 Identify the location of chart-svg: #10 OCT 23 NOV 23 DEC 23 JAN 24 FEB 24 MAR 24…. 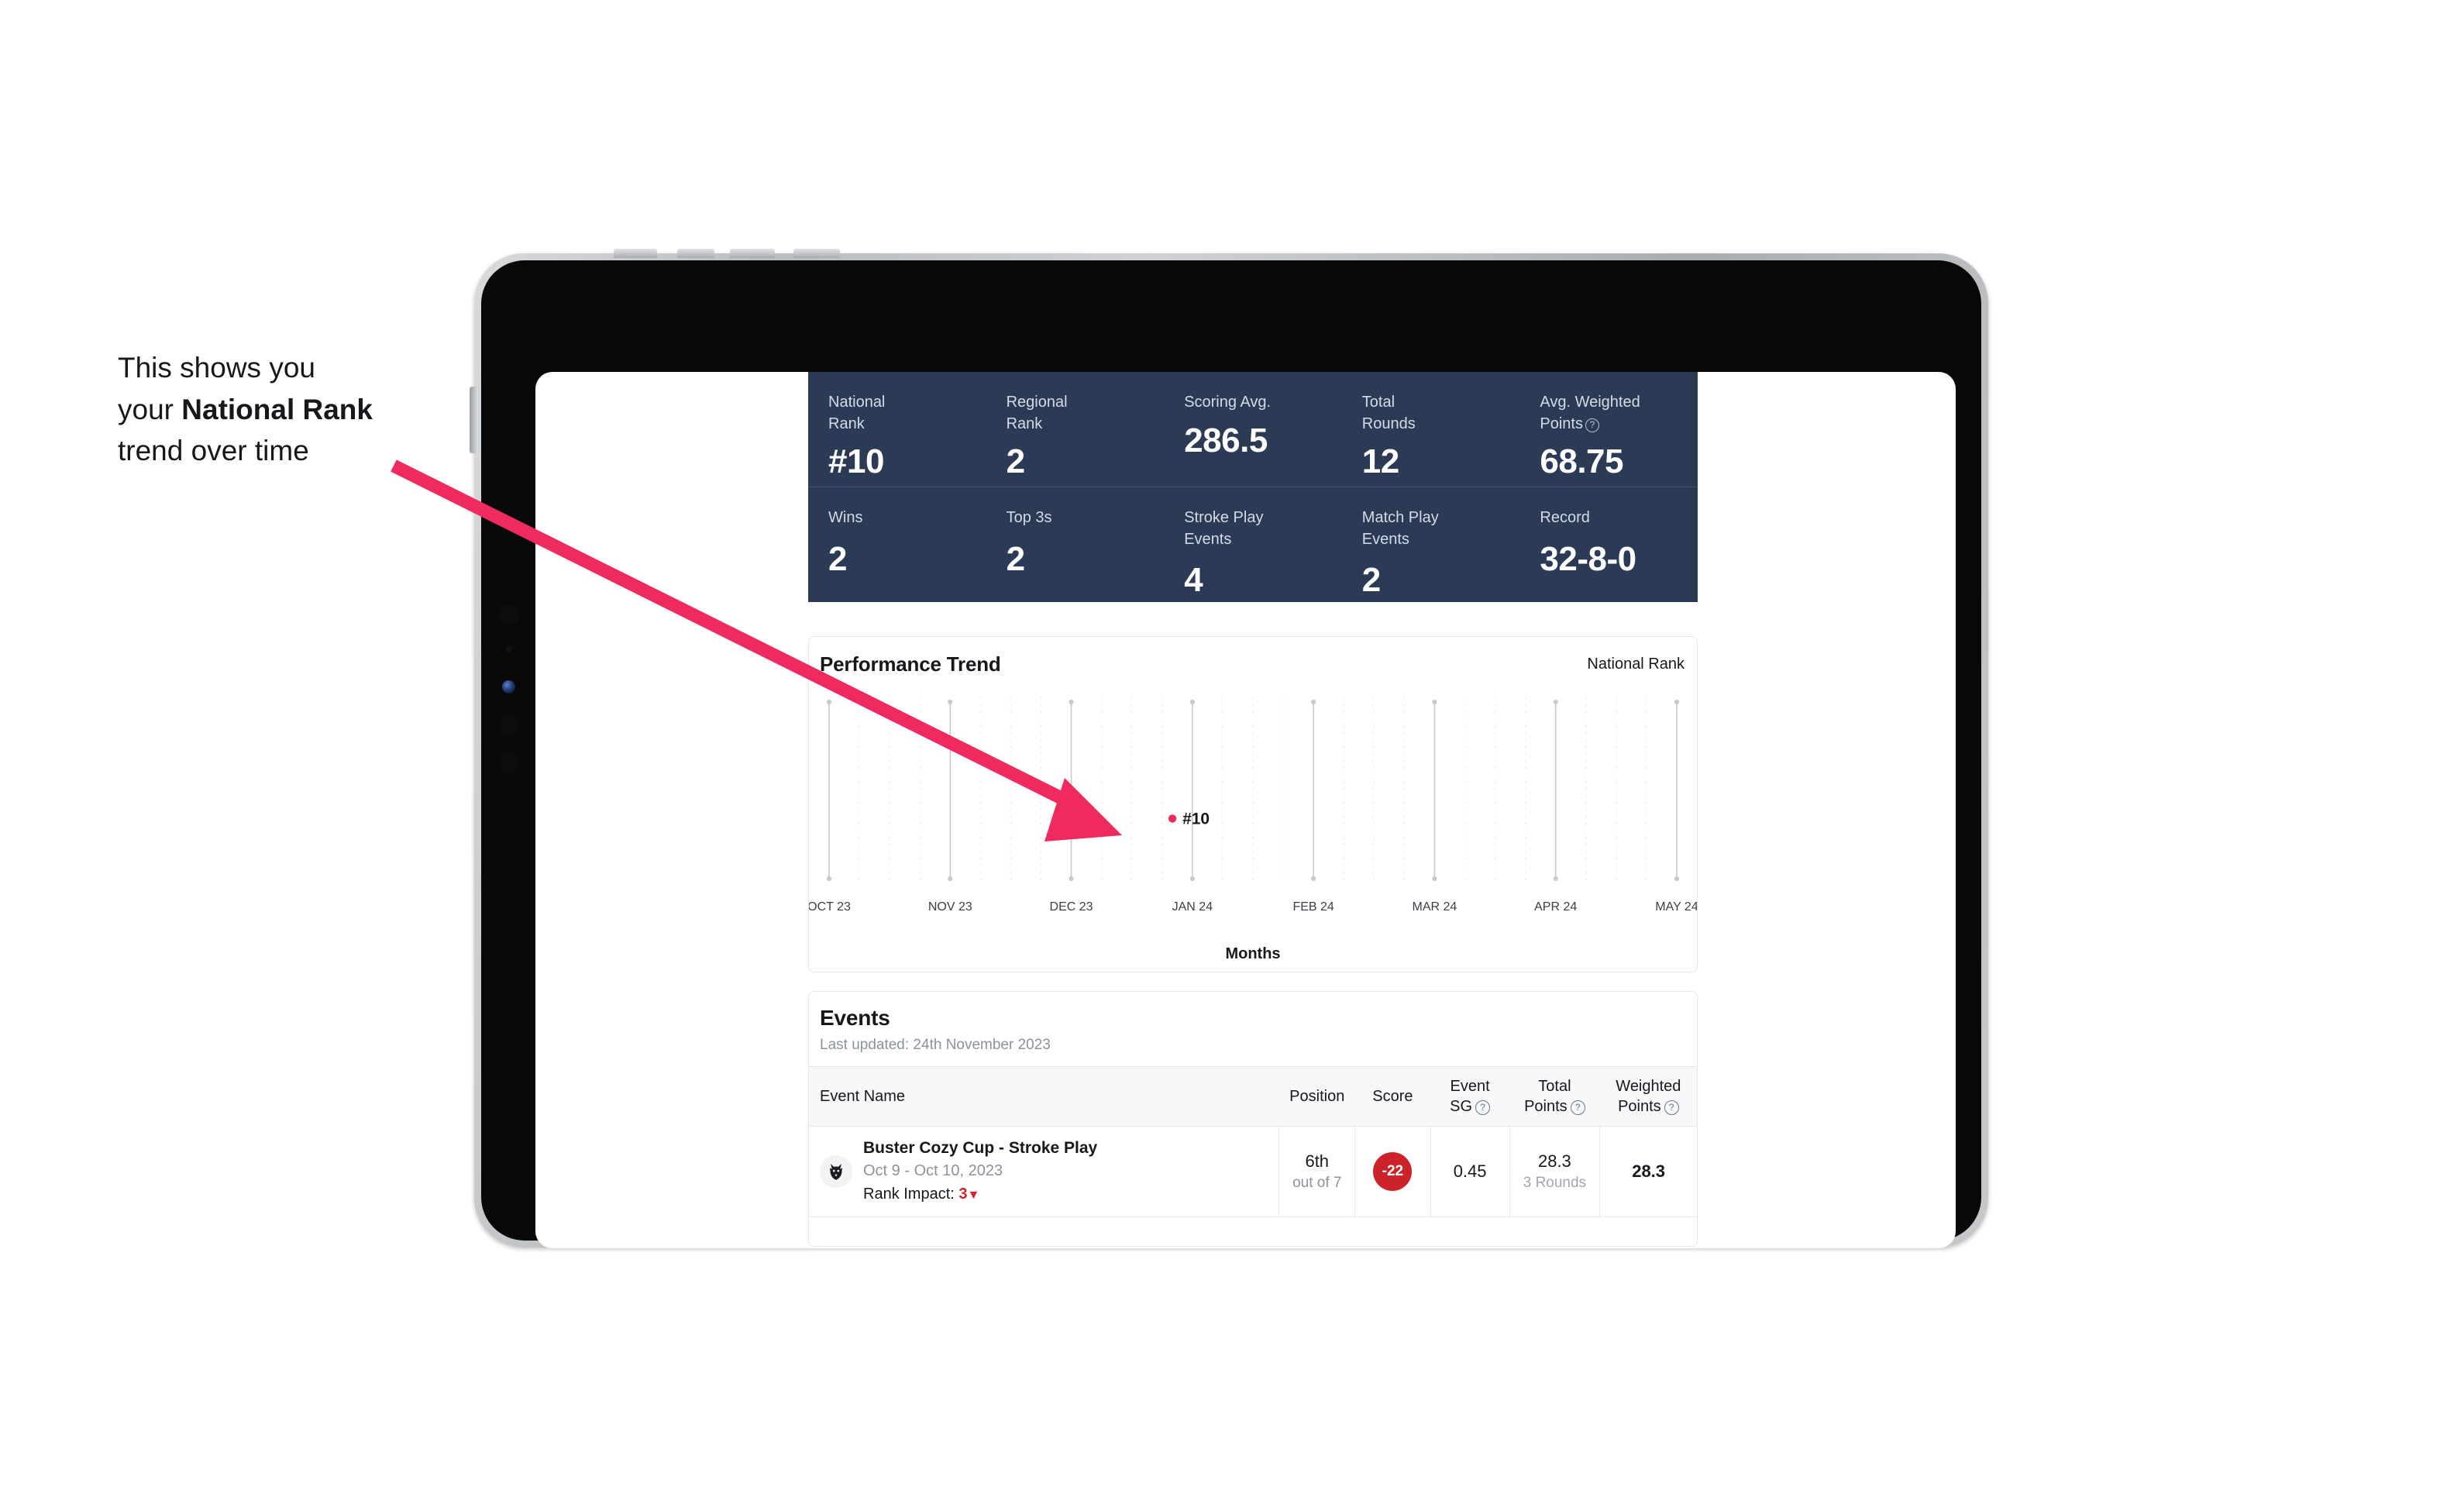
(1253, 806).